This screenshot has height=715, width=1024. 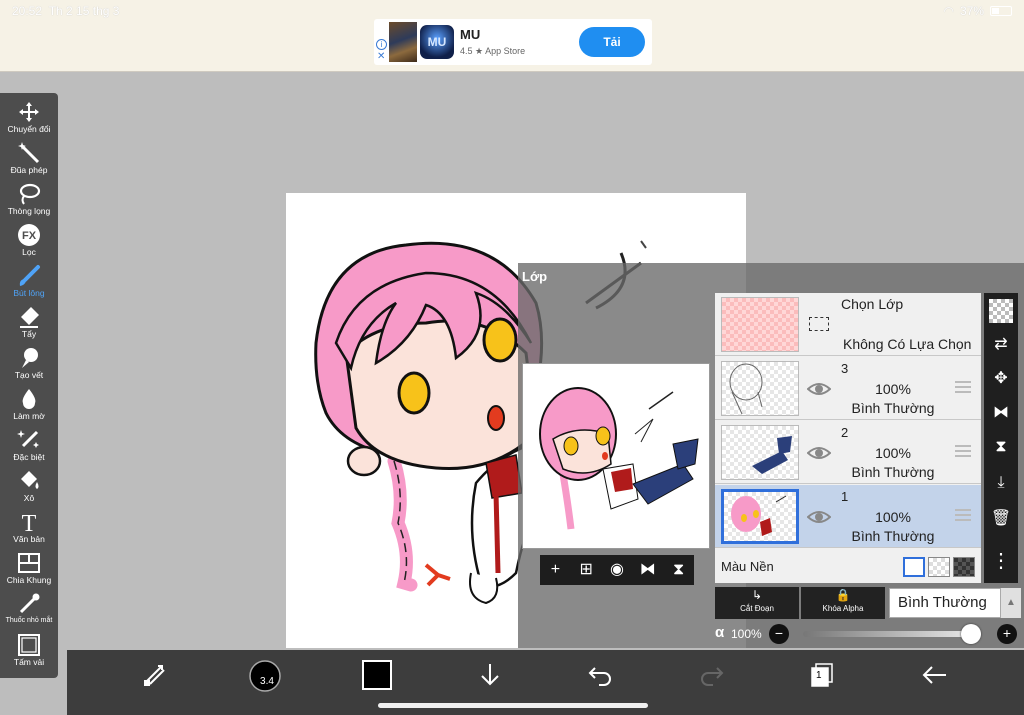 What do you see at coordinates (935, 675) in the screenshot?
I see `back-button` at bounding box center [935, 675].